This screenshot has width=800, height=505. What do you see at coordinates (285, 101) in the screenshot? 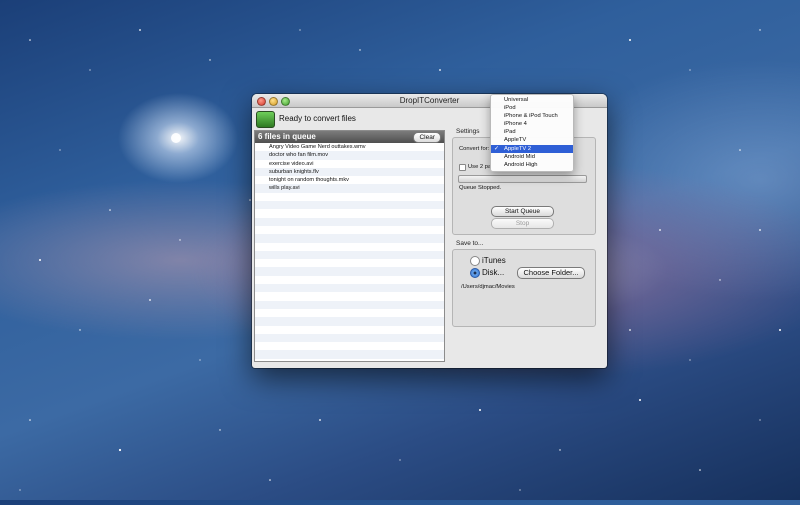
I see `zoom-window-button` at bounding box center [285, 101].